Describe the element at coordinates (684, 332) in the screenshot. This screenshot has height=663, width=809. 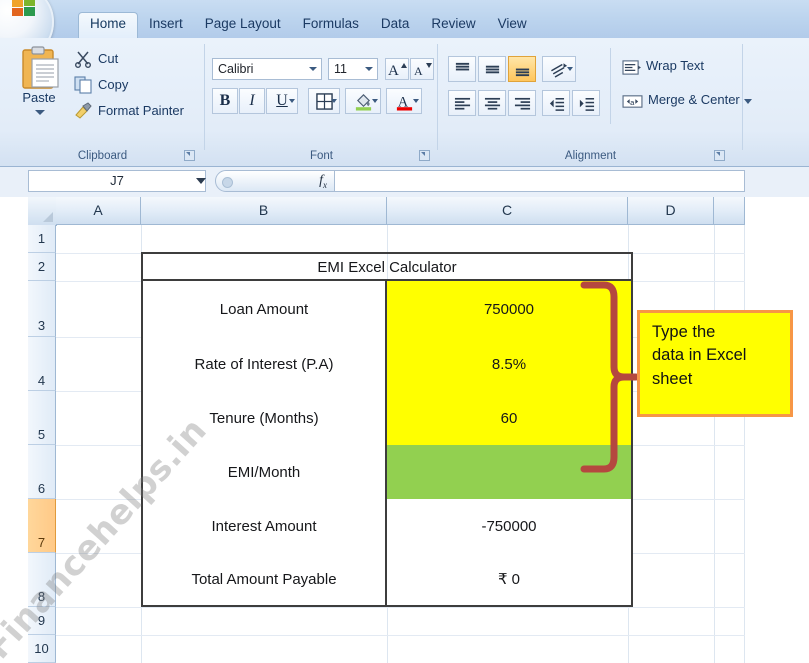
I see `callout-line-1: Type the` at that location.